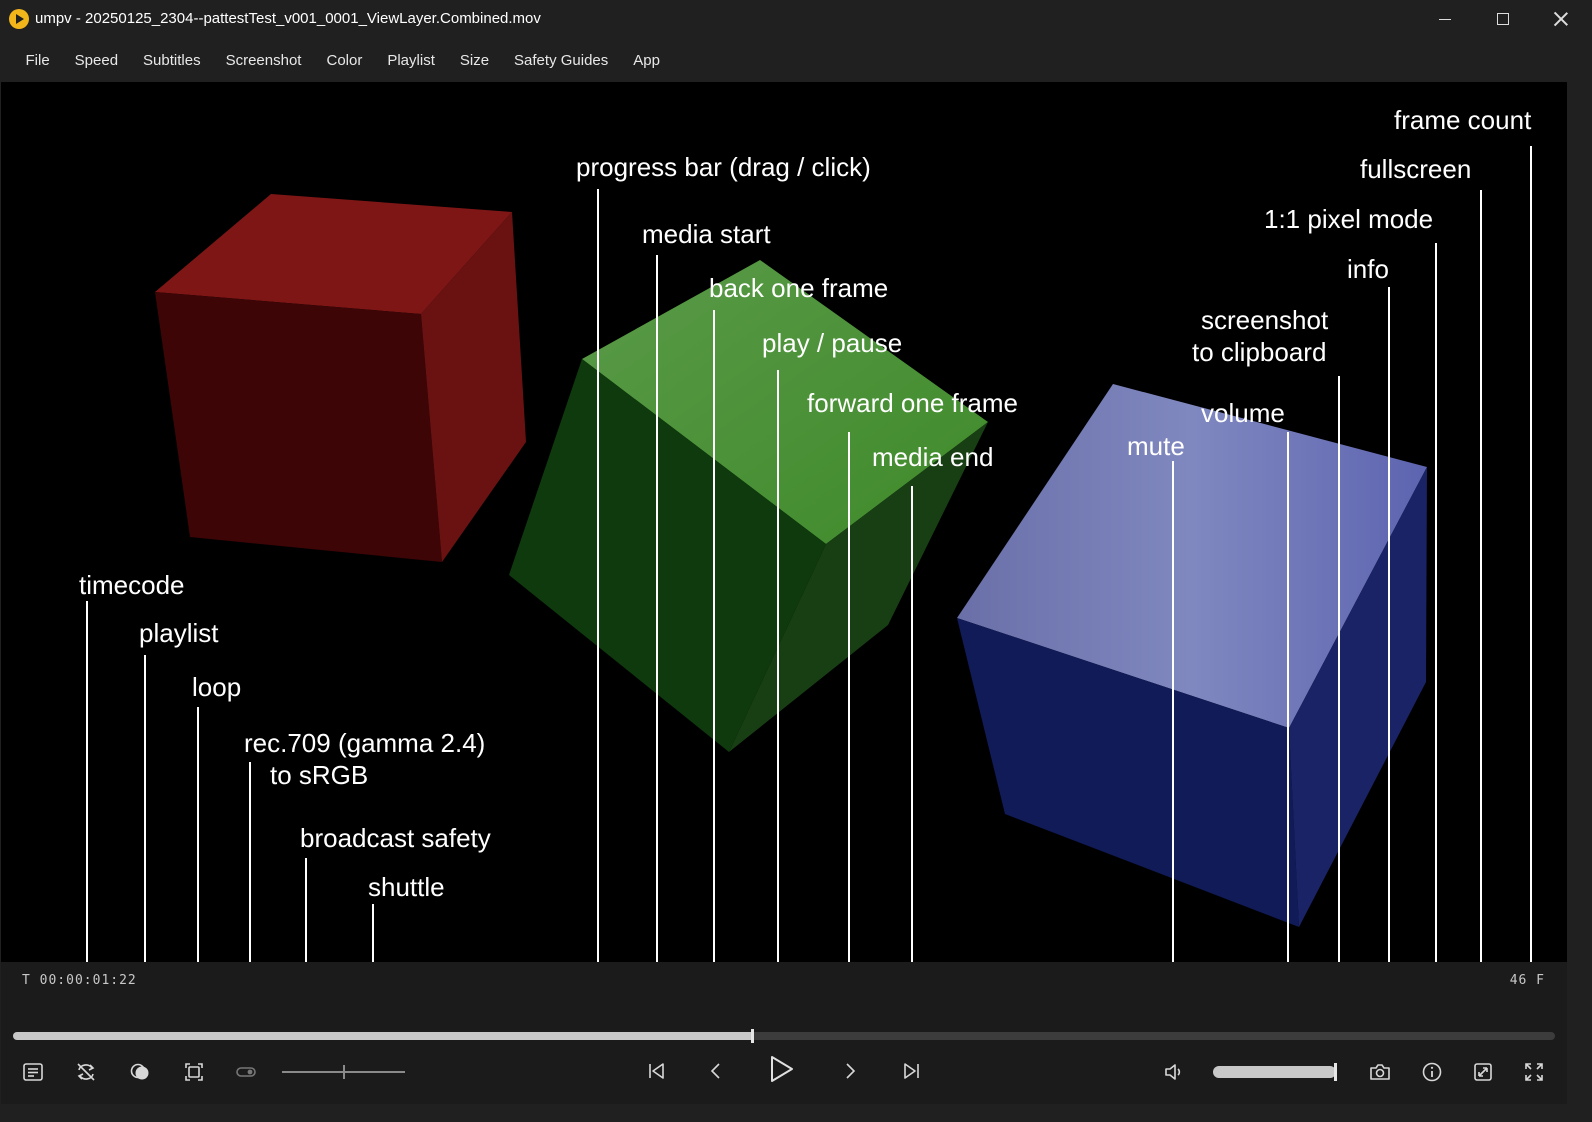  I want to click on info-icon, so click(1432, 1072).